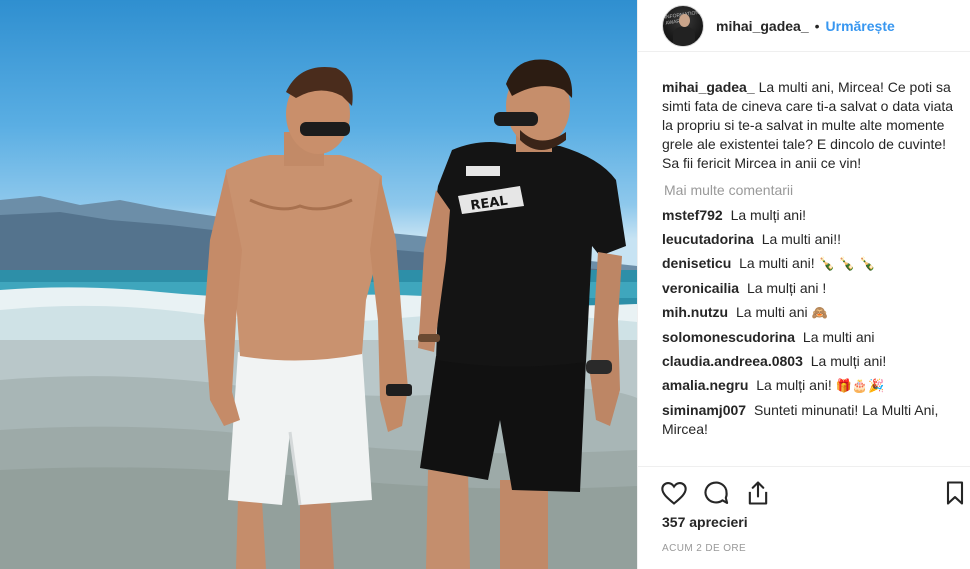 Image resolution: width=970 pixels, height=569 pixels. Describe the element at coordinates (758, 493) in the screenshot. I see `share-icon` at that location.